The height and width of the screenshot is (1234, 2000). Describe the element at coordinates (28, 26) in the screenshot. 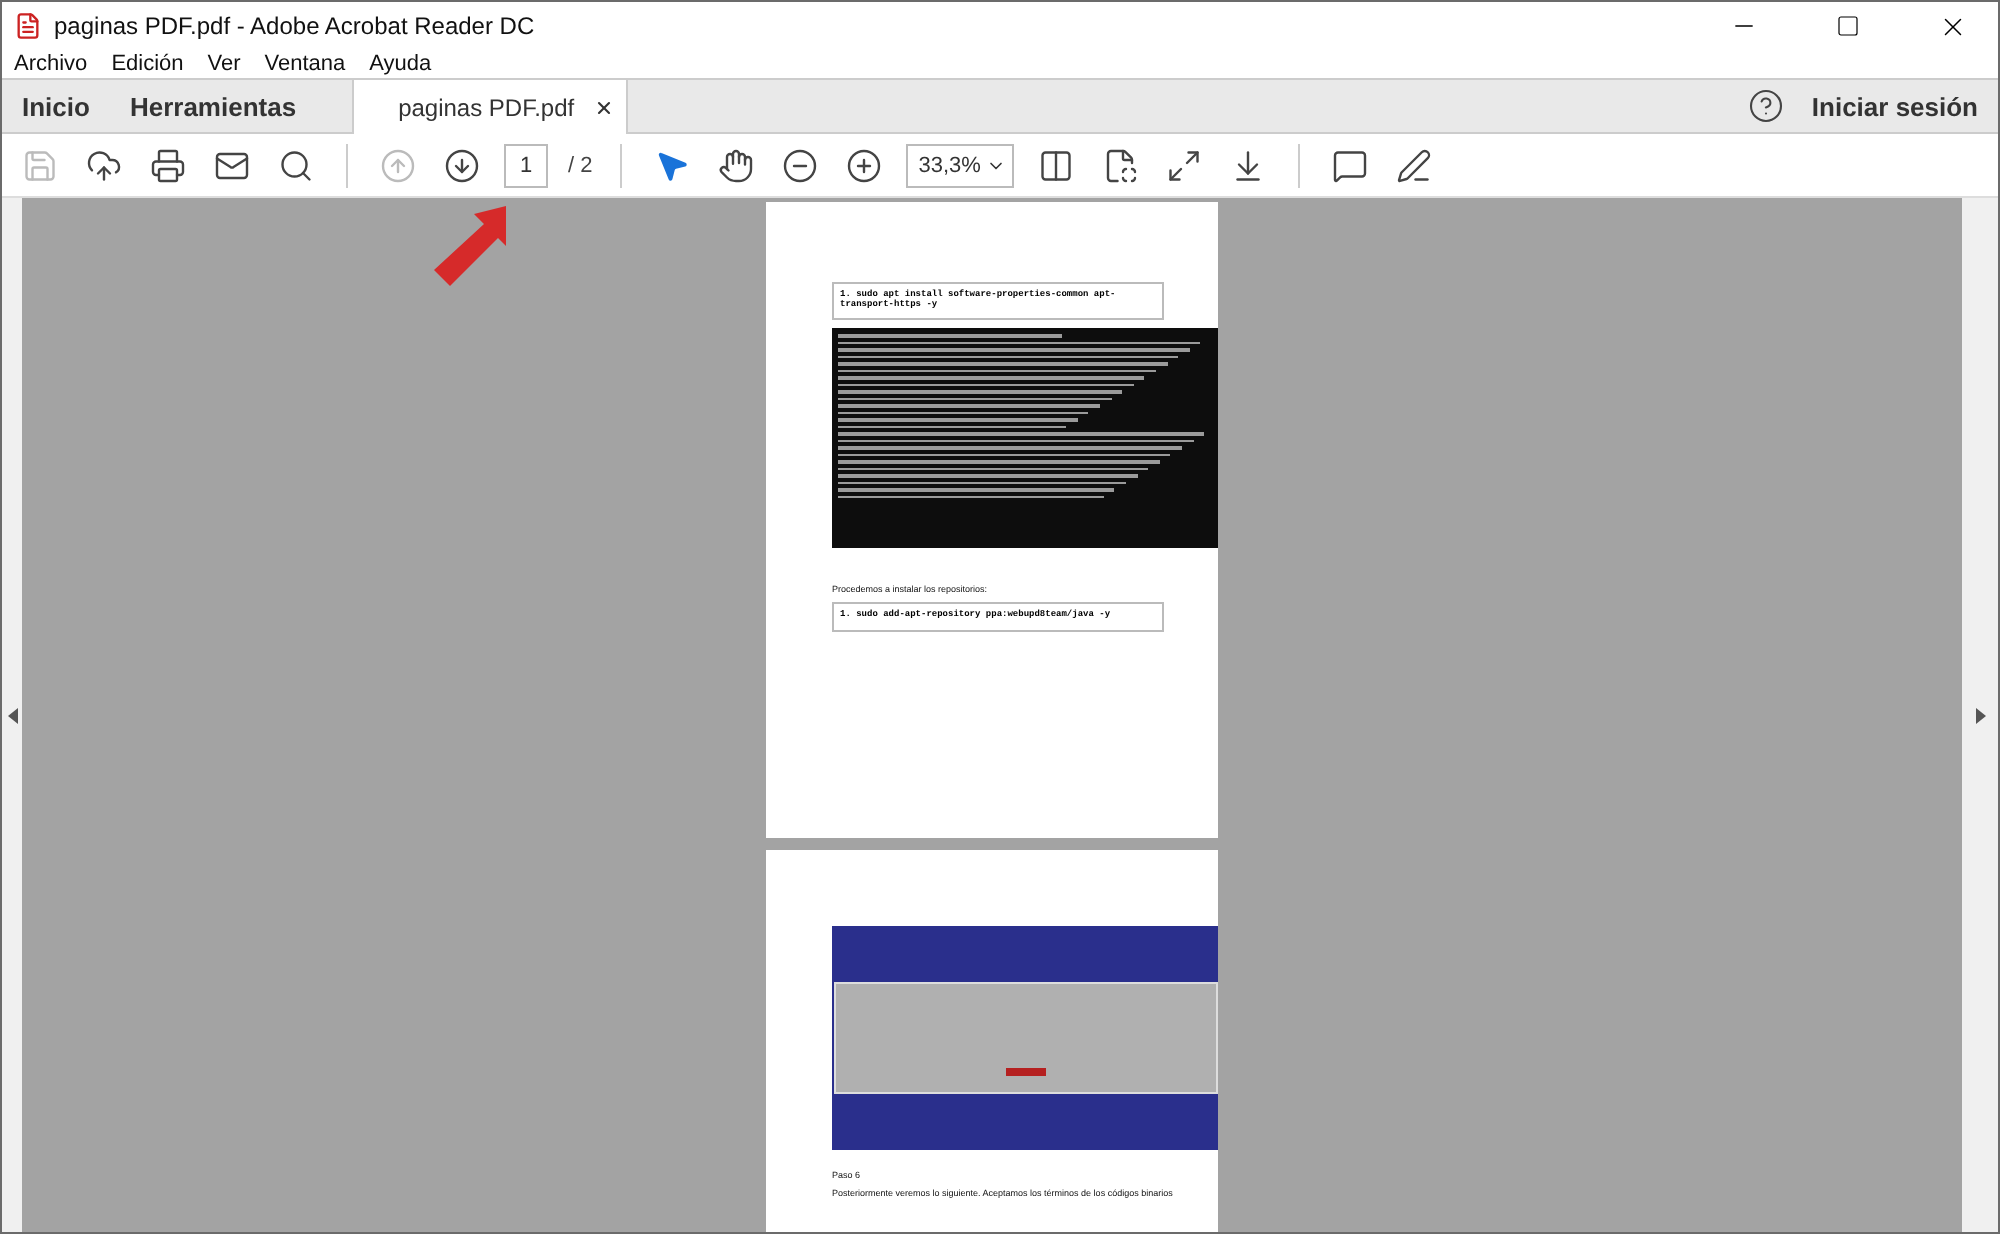

I see `pdf-file-icon` at that location.